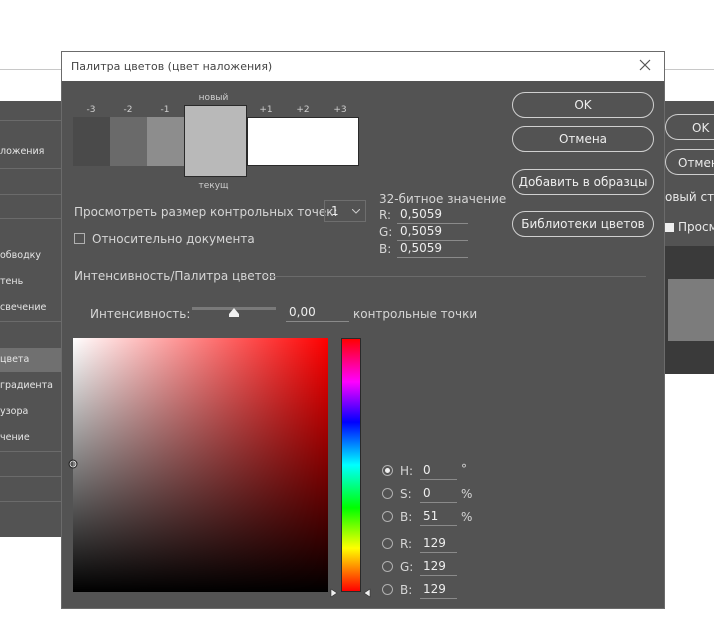 This screenshot has height=630, width=714. Describe the element at coordinates (387, 566) in the screenshot. I see `g-radio` at that location.